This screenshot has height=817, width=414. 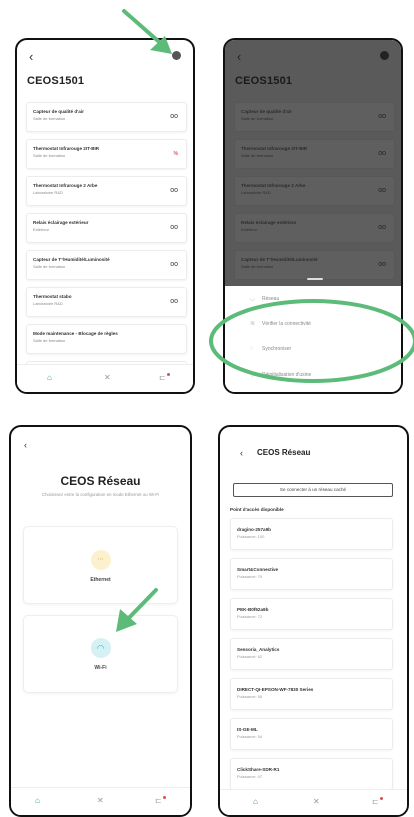 What do you see at coordinates (52, 296) in the screenshot?
I see `device-name: Thermostat stabo` at bounding box center [52, 296].